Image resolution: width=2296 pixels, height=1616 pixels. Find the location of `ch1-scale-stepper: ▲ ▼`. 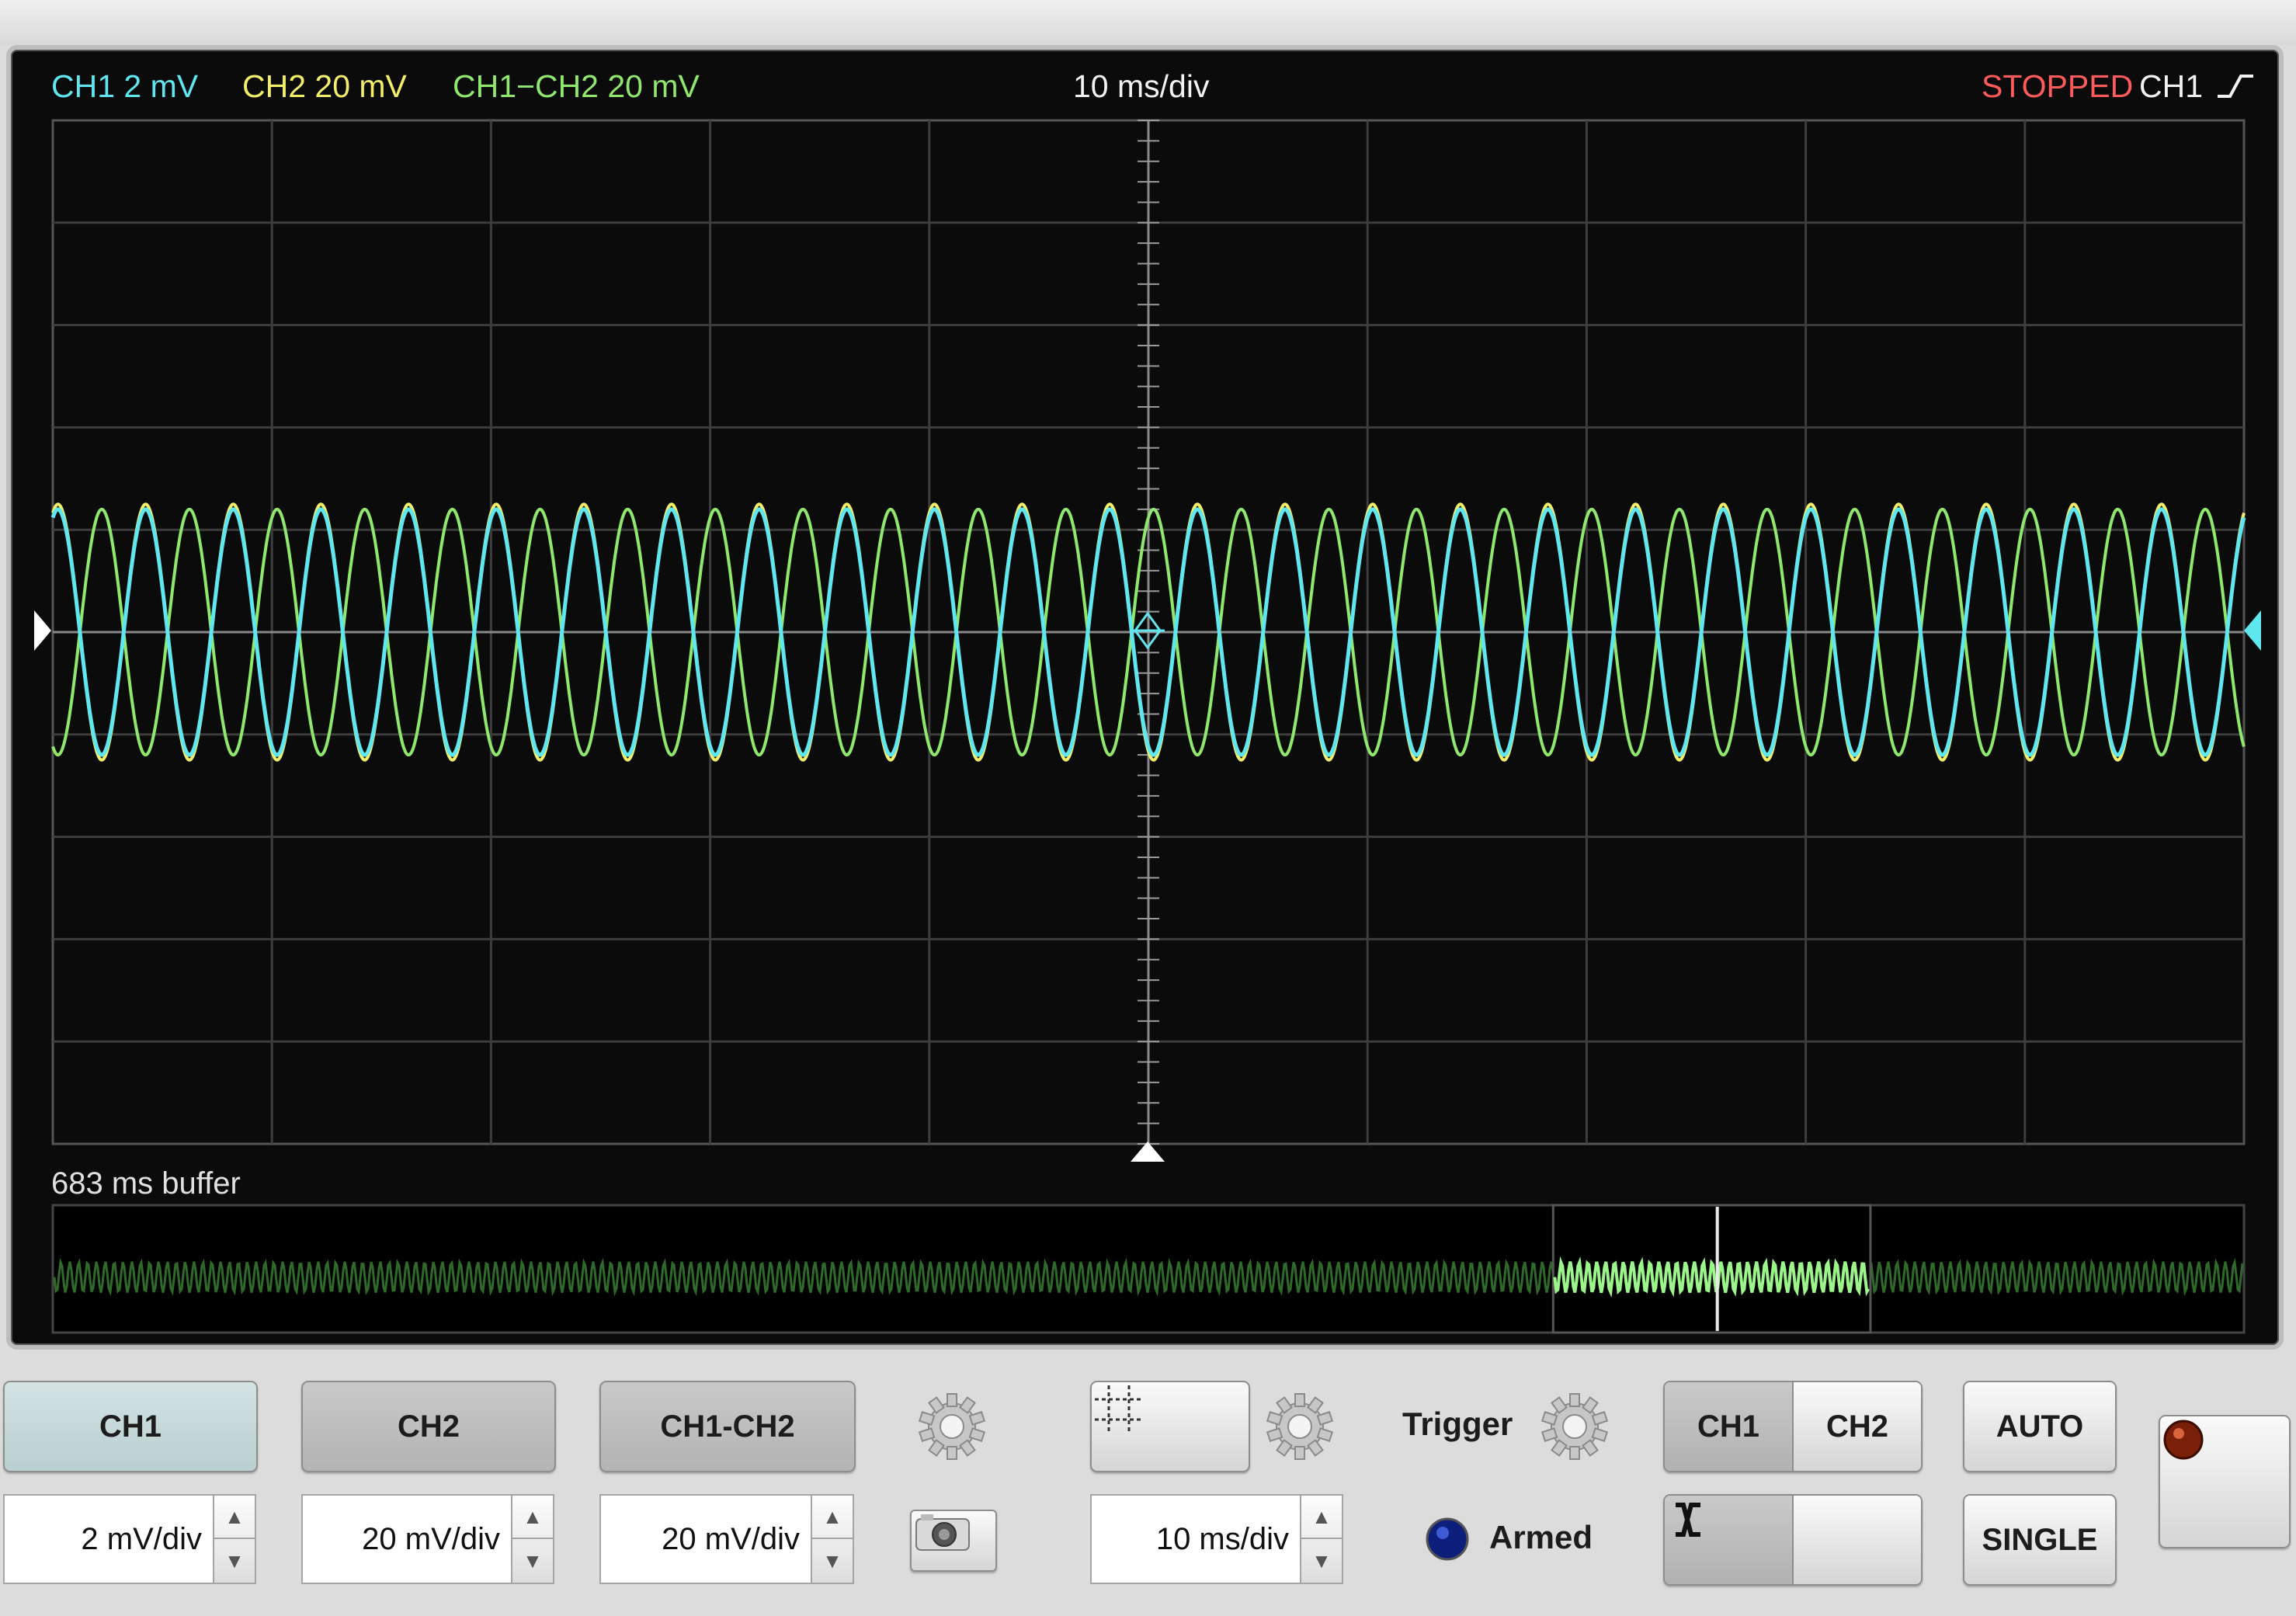

ch1-scale-stepper: ▲ ▼ is located at coordinates (234, 1539).